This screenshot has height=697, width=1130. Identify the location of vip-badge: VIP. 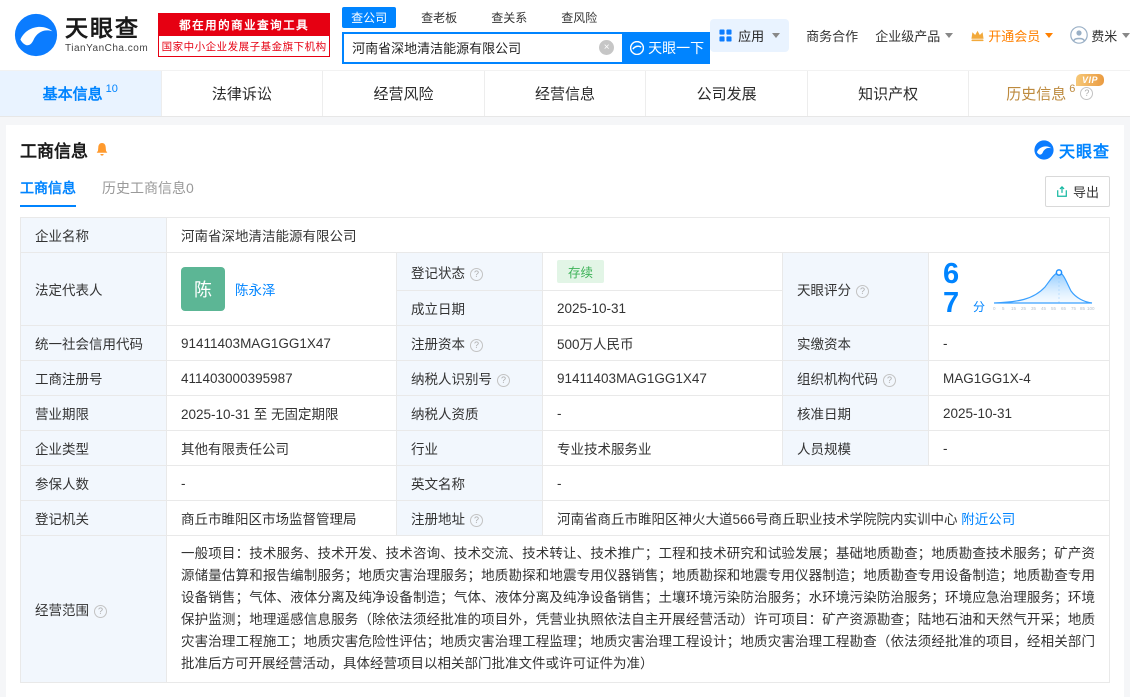
(1090, 80).